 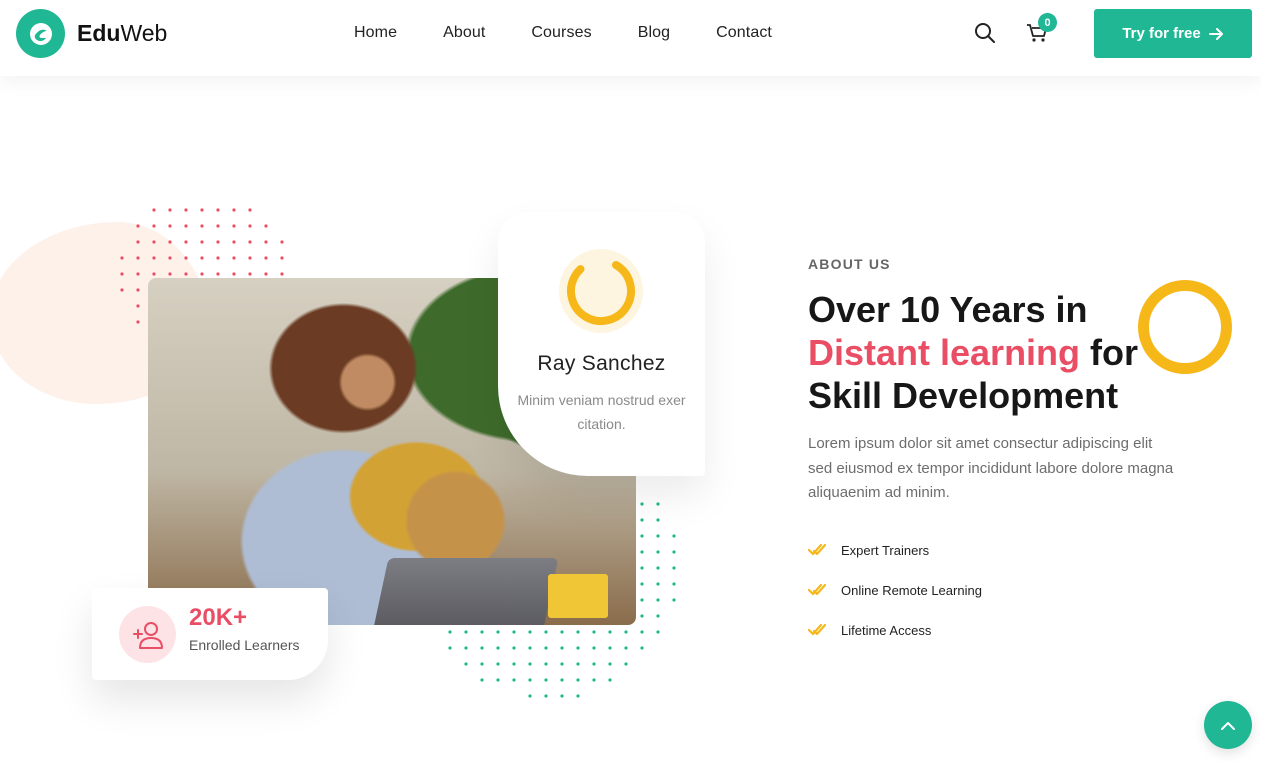 I want to click on feature-item: Lifetime Access, so click(x=895, y=630).